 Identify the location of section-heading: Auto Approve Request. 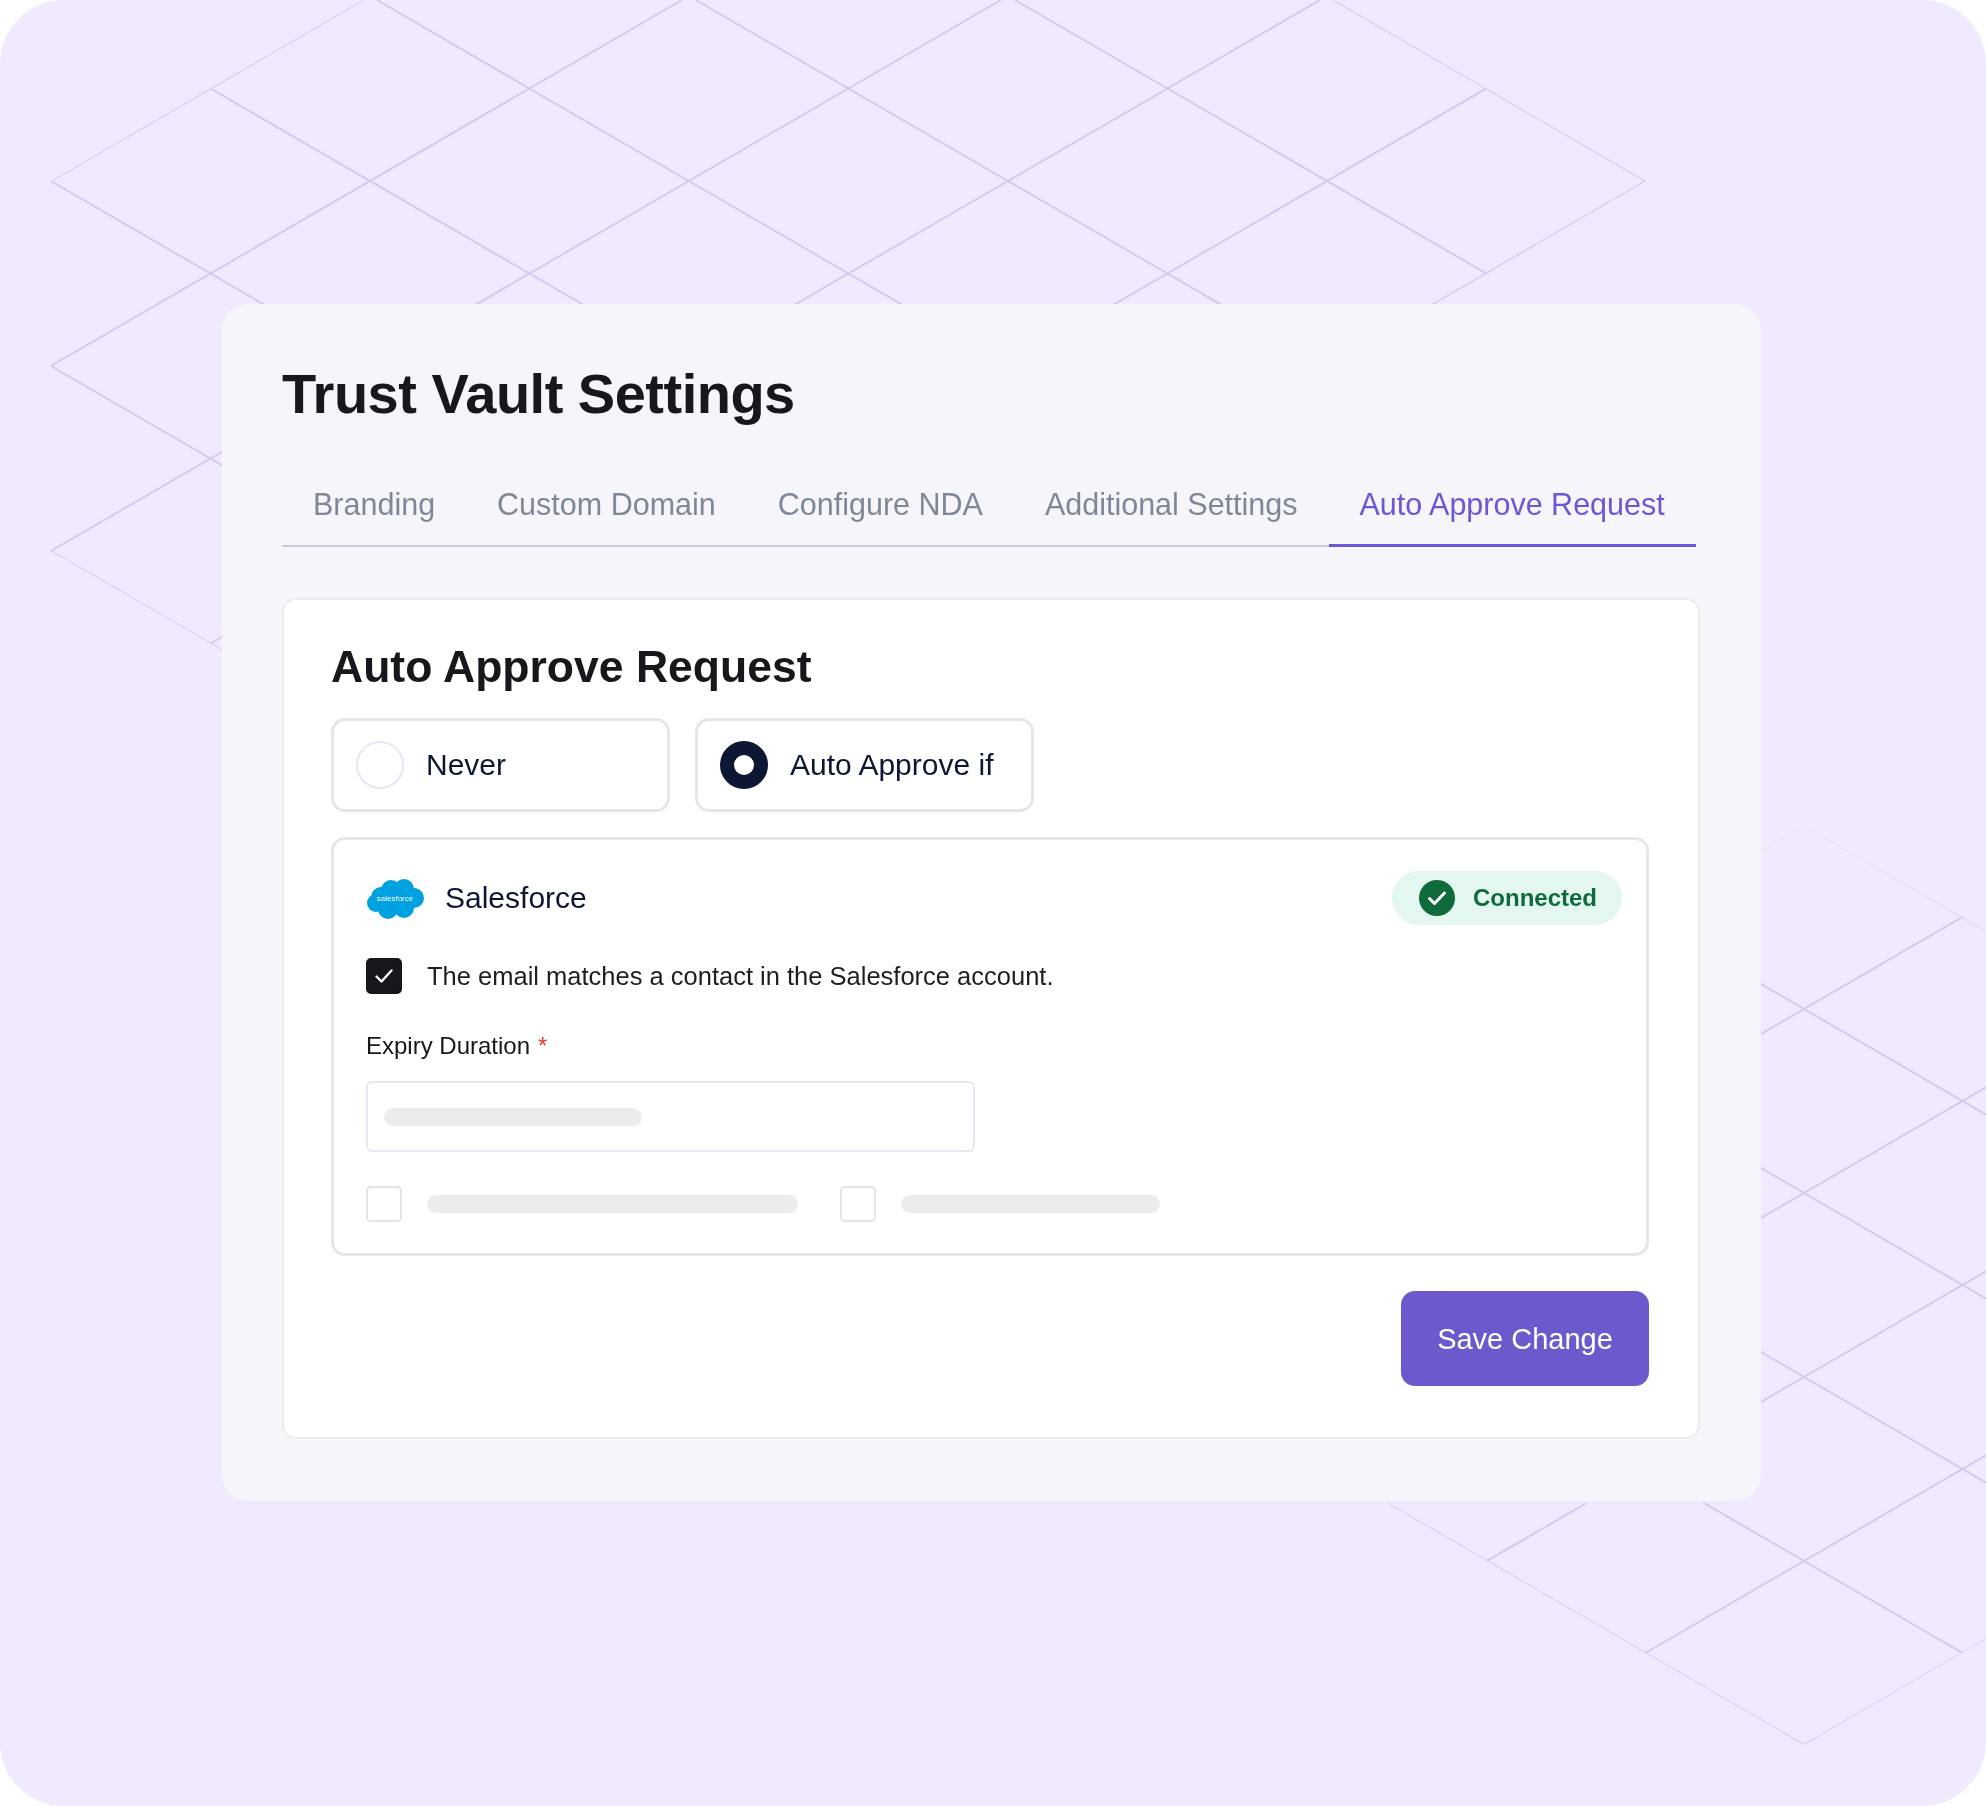
(572, 667).